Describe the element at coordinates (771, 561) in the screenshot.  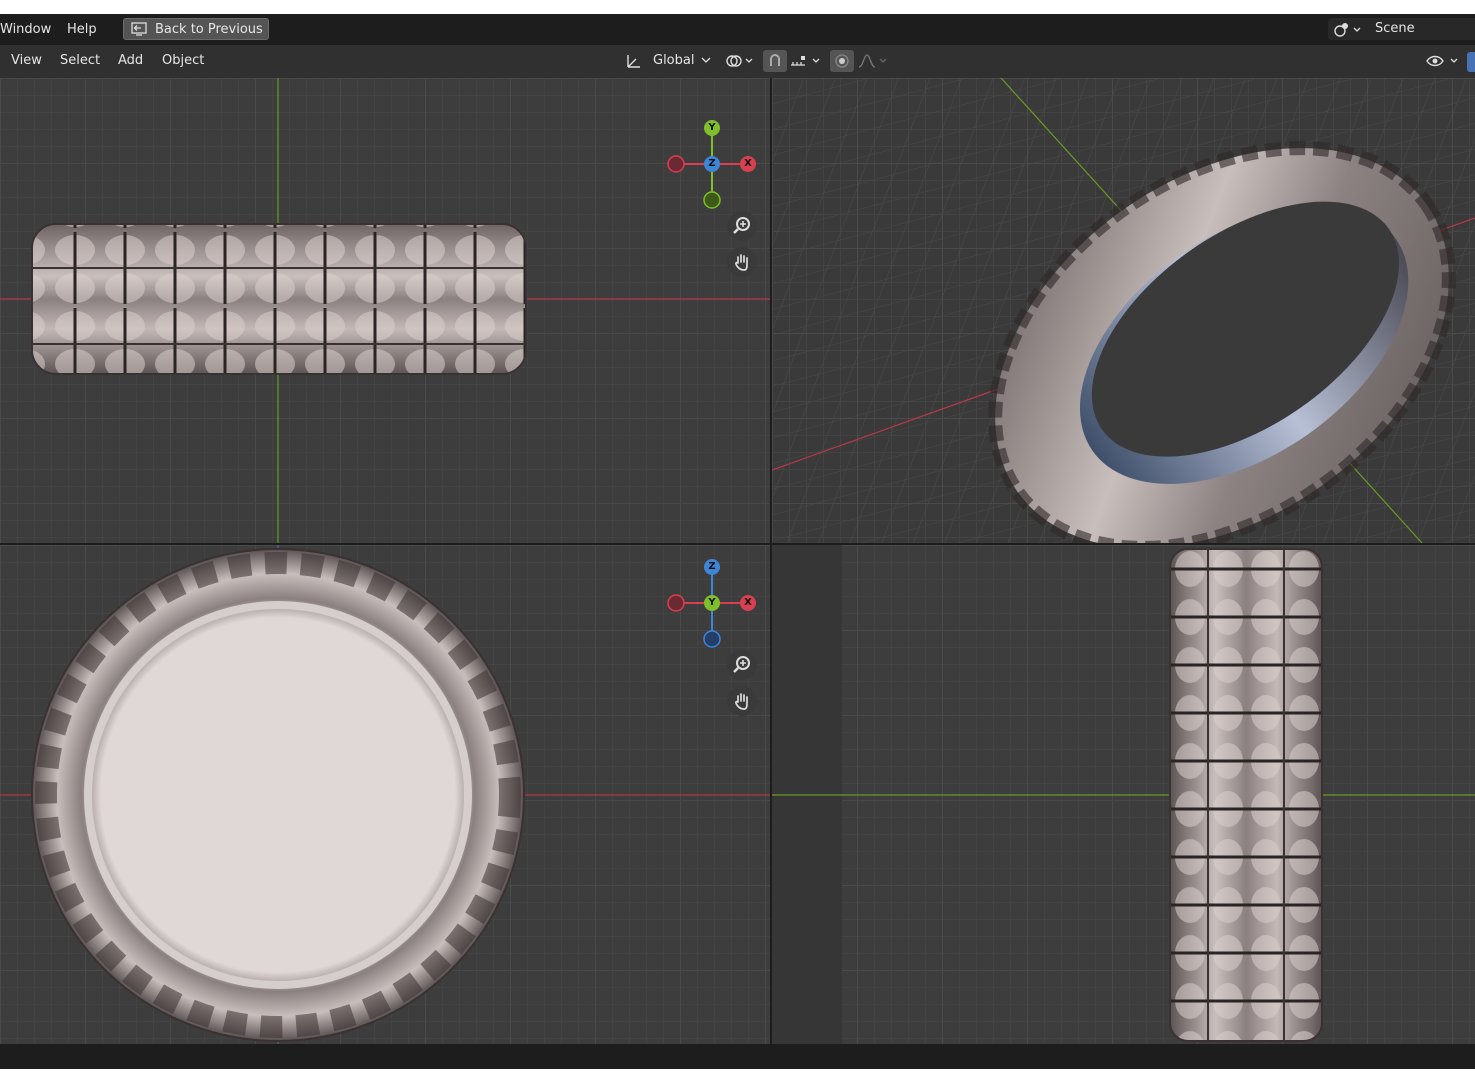
I see `viewport-divider-vertical` at that location.